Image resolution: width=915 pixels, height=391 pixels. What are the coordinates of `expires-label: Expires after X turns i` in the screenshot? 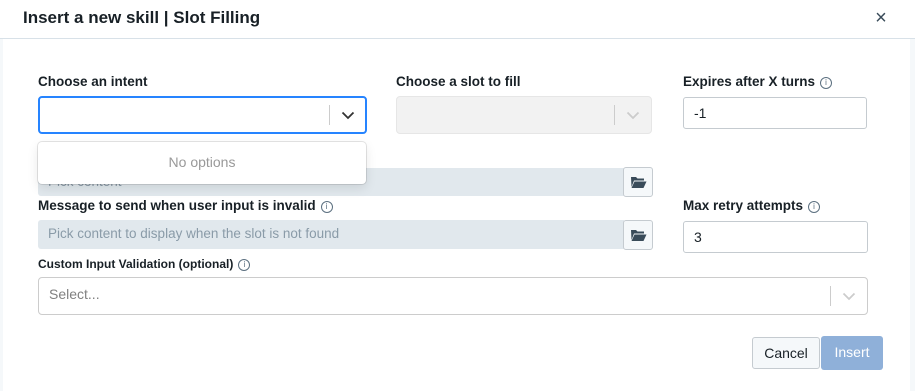 It's located at (758, 81).